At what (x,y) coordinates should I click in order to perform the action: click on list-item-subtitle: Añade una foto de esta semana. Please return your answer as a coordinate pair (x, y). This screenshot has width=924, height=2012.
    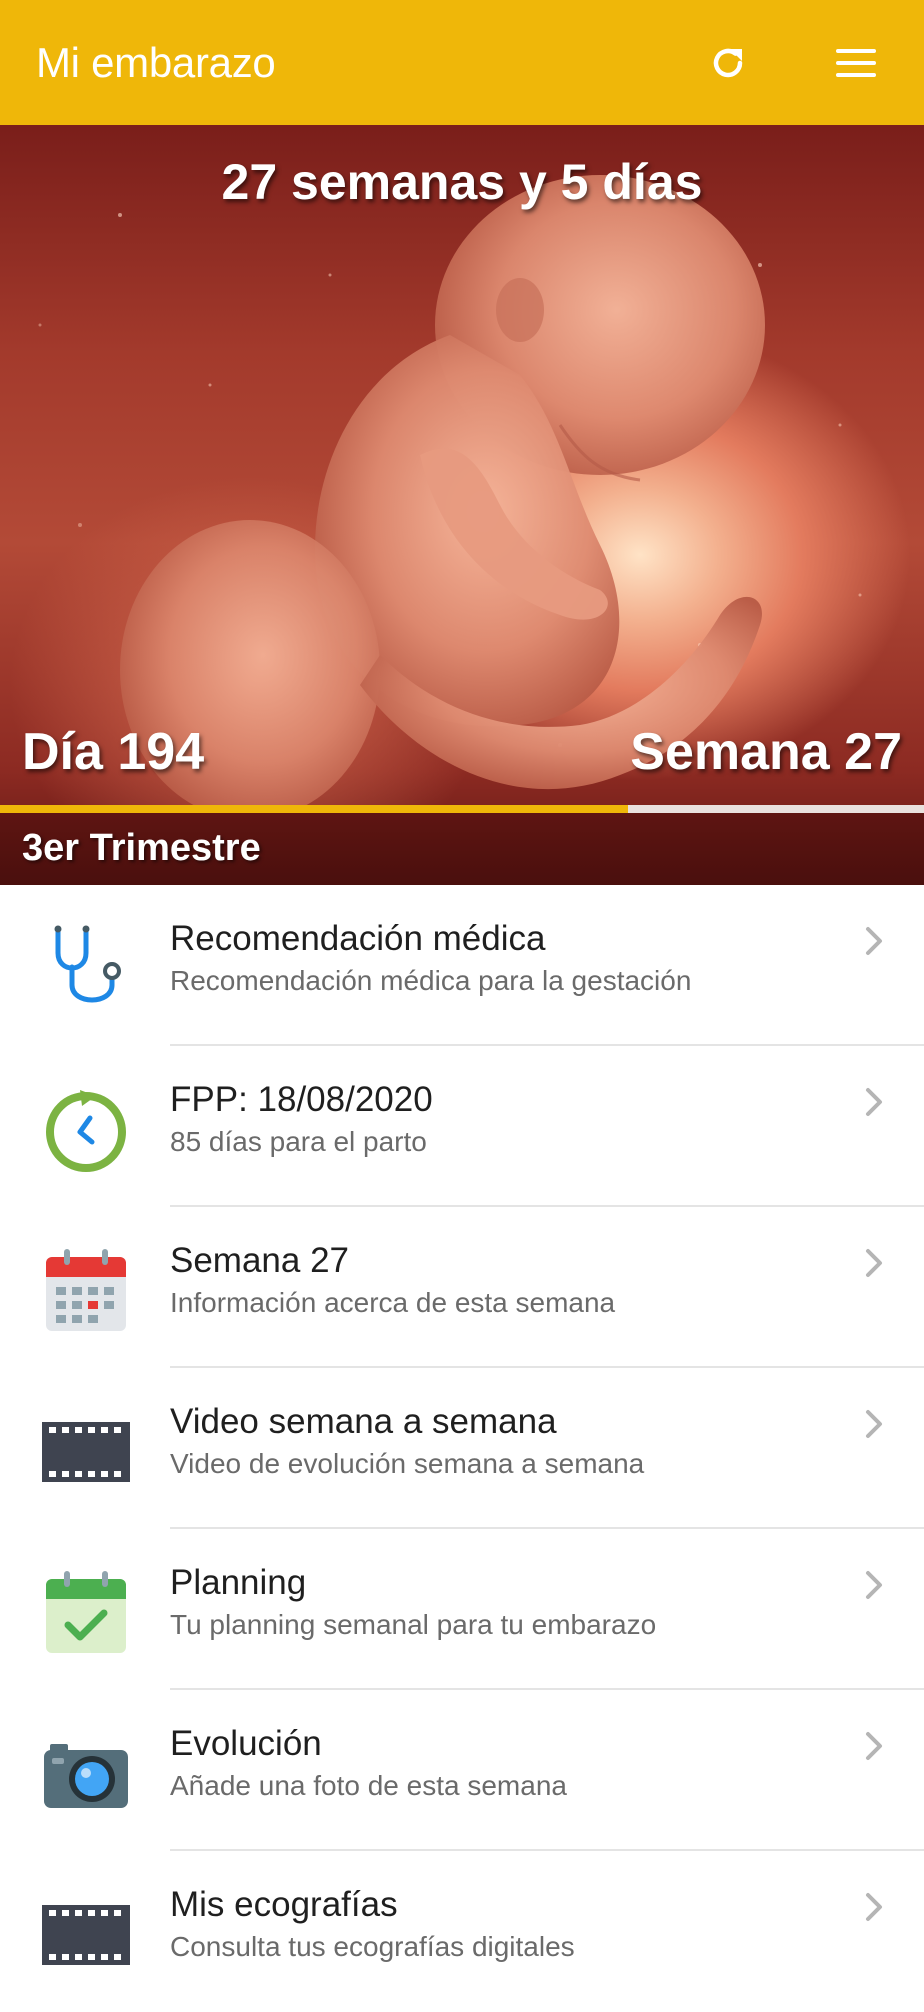
    Looking at the image, I should click on (368, 1785).